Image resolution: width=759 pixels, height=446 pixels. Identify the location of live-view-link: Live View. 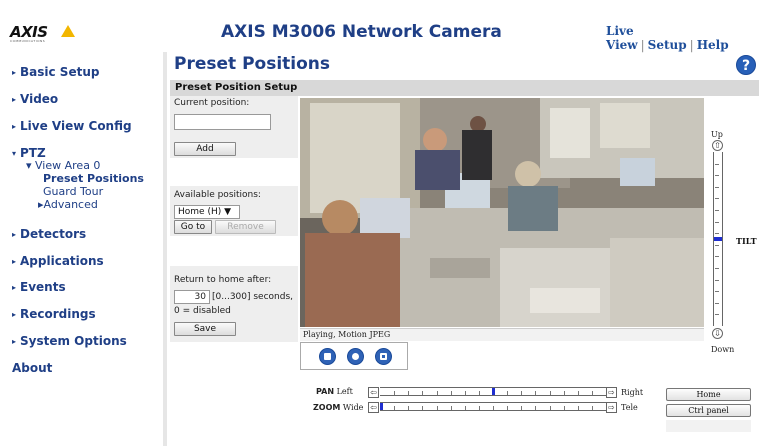
(622, 38).